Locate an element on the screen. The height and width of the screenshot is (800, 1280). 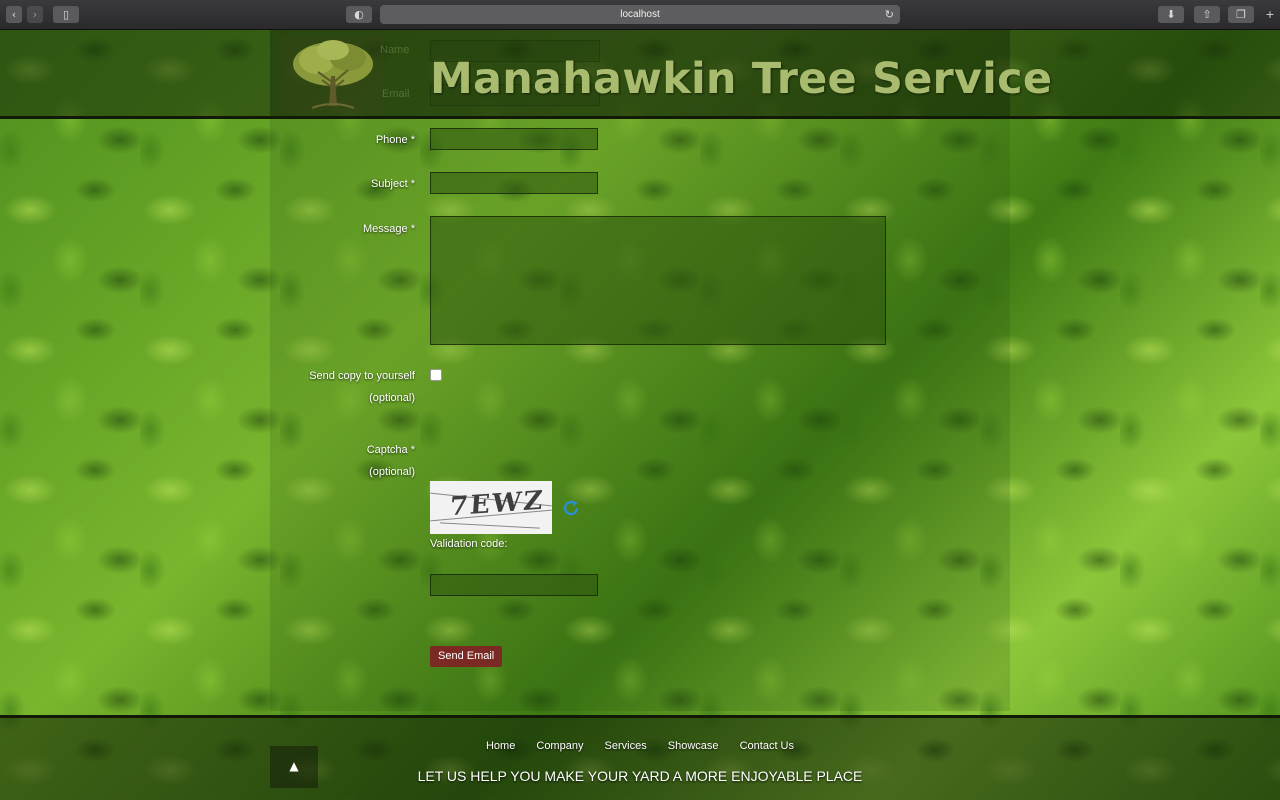
footer-link-services: Services is located at coordinates (626, 746).